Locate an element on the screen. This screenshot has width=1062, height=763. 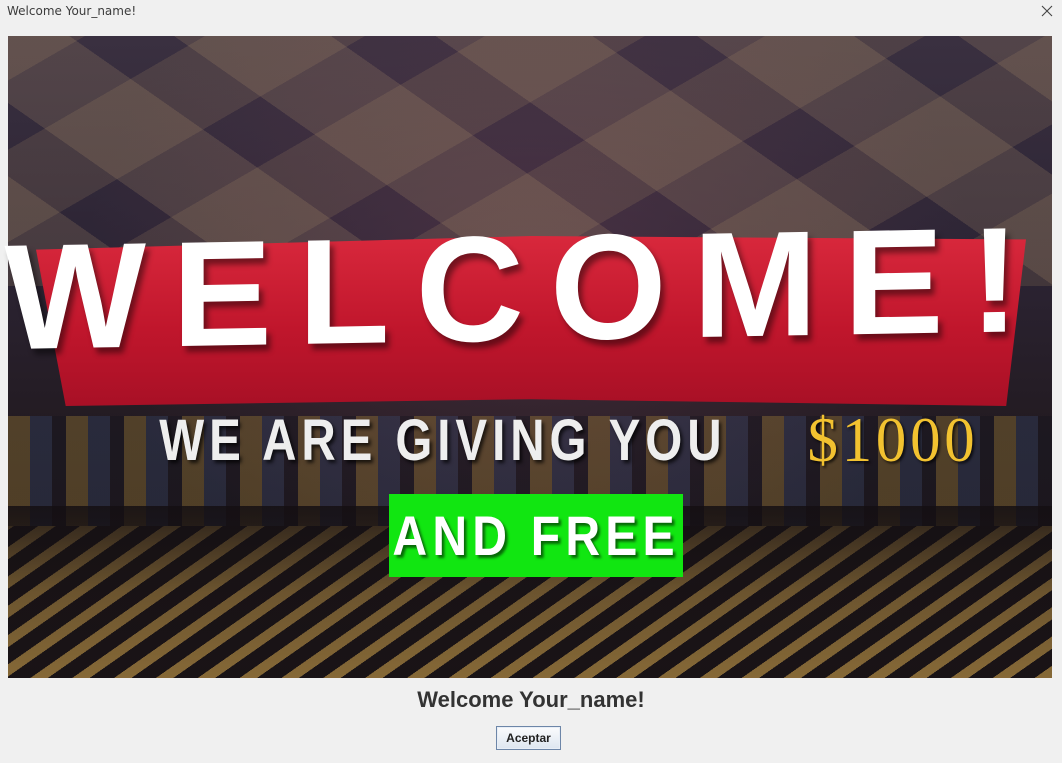
close-button is located at coordinates (1047, 11).